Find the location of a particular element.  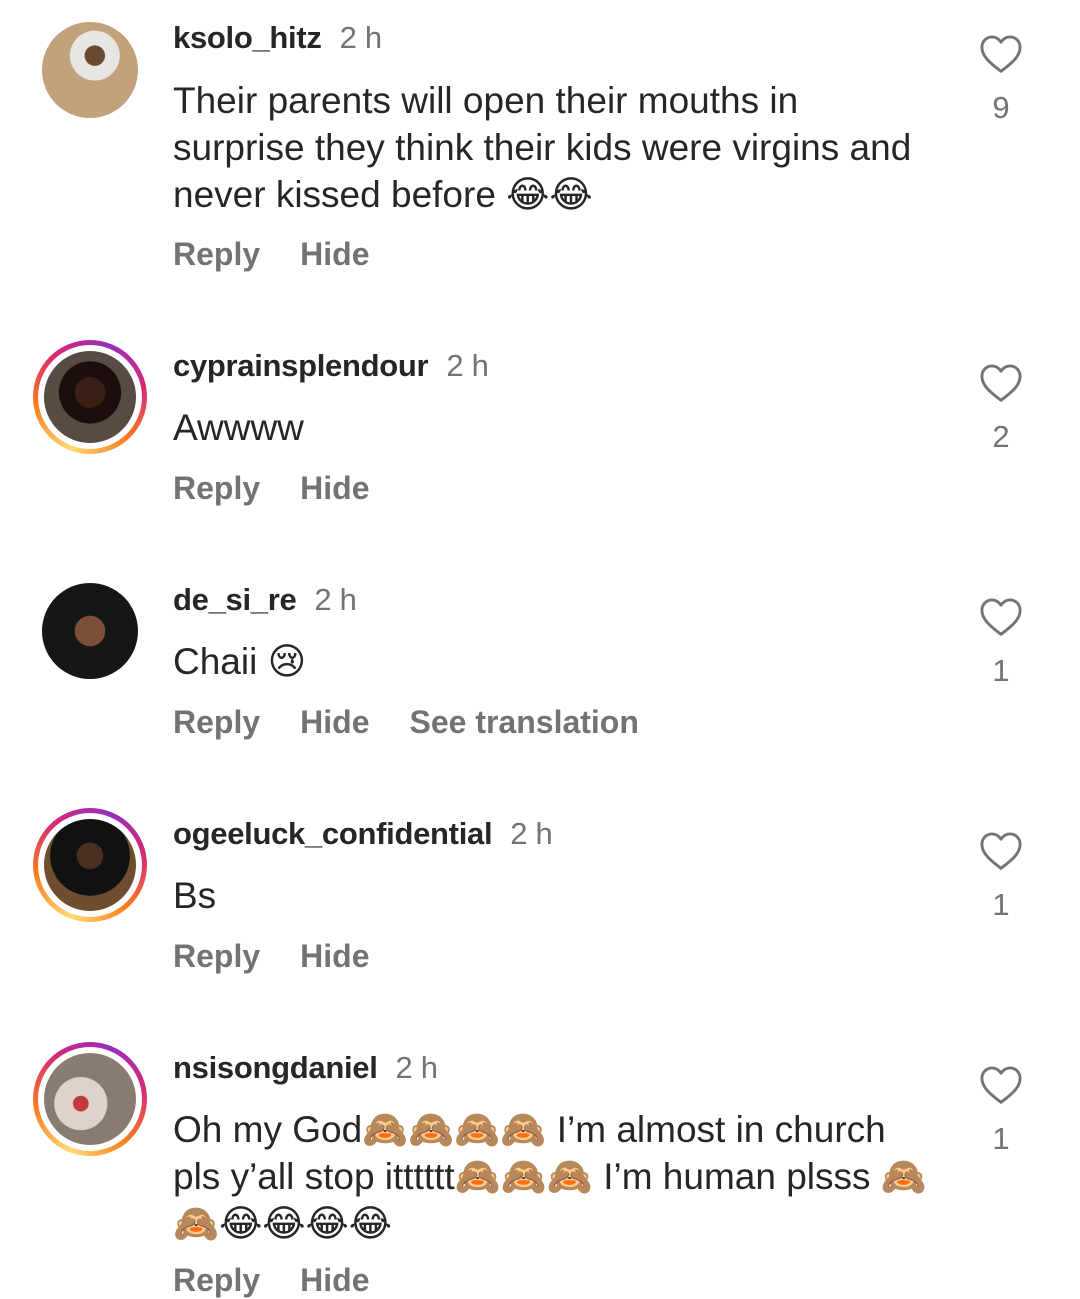

comment-username: ksolo_hitz 2 h is located at coordinates (277, 38).